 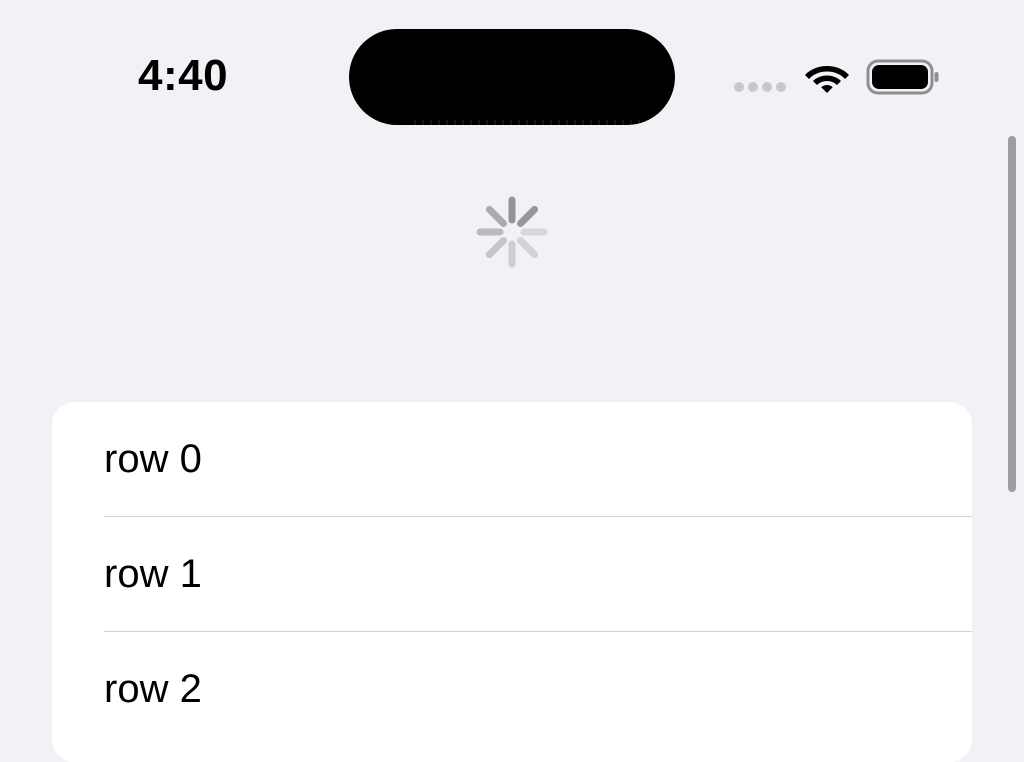 I want to click on list-item-label: row 0, so click(x=153, y=459).